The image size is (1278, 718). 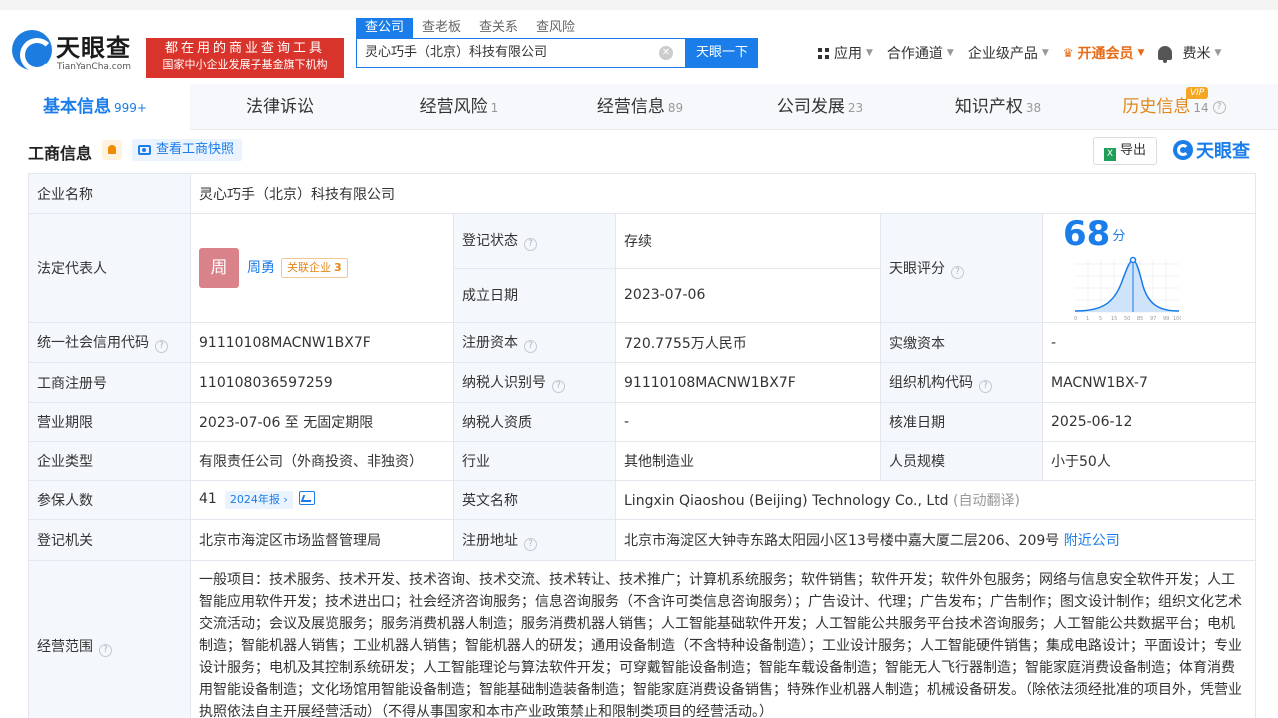 What do you see at coordinates (441, 28) in the screenshot?
I see `search-tab-boss: 查老板` at bounding box center [441, 28].